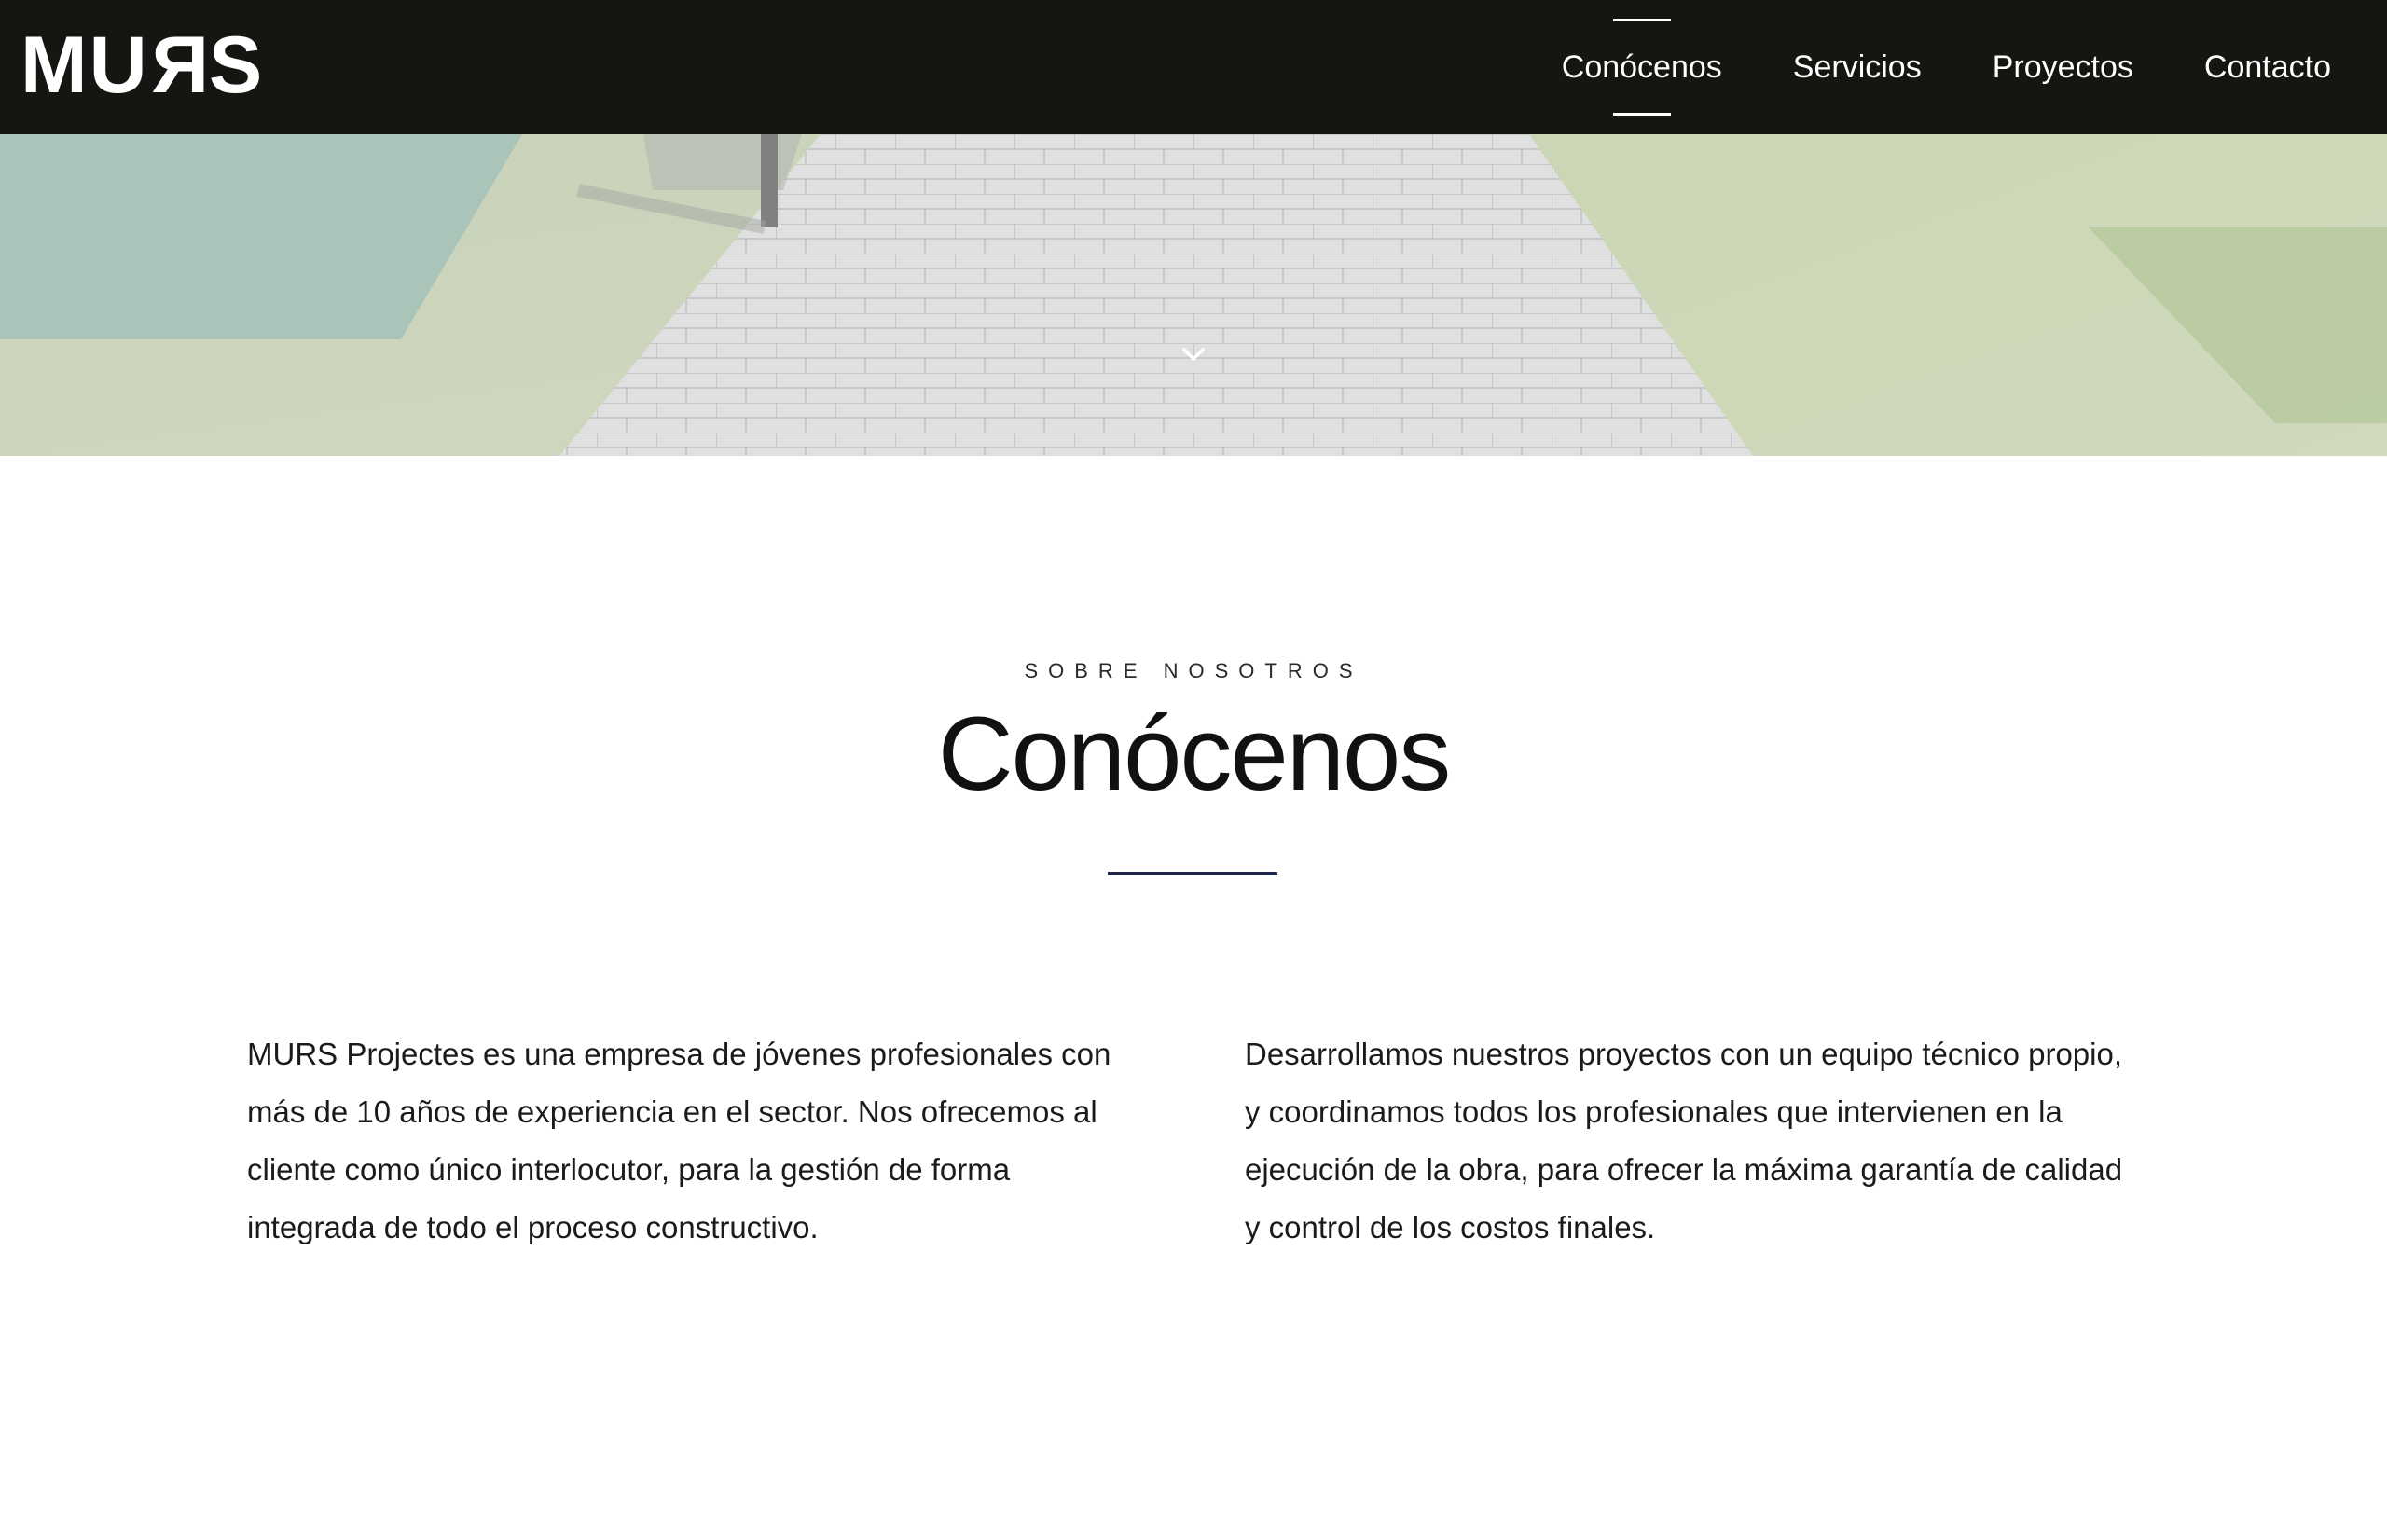  Describe the element at coordinates (142, 65) in the screenshot. I see `murs-logo: MURS` at that location.